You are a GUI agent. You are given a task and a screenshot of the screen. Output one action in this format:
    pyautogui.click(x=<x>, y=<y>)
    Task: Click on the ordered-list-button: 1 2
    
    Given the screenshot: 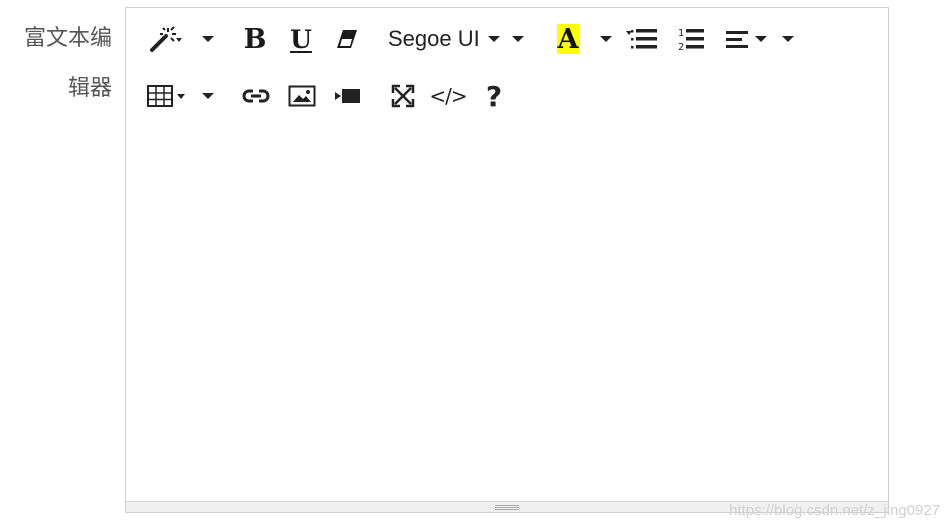 What is the action you would take?
    pyautogui.click(x=691, y=39)
    